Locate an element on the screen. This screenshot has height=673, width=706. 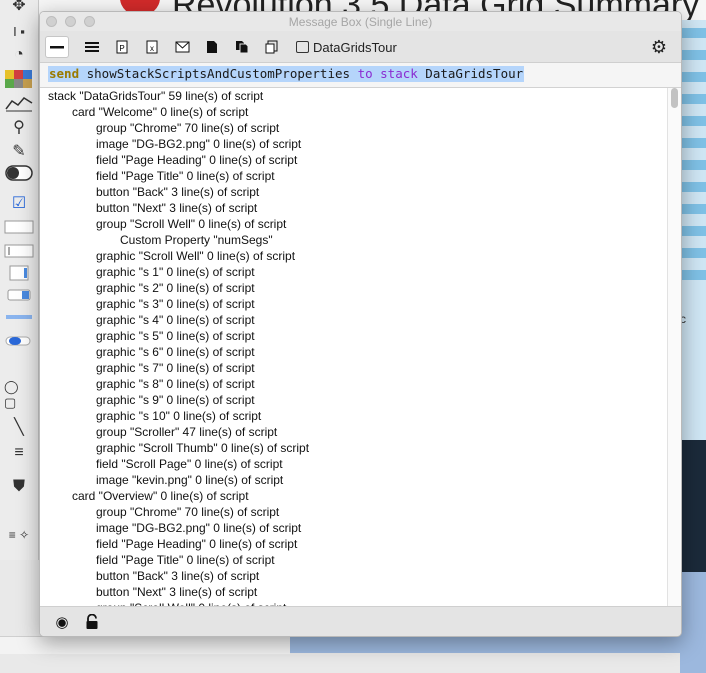
output-line: graphic "s 2" 0 line(s) of script is located at coordinates (175, 288).